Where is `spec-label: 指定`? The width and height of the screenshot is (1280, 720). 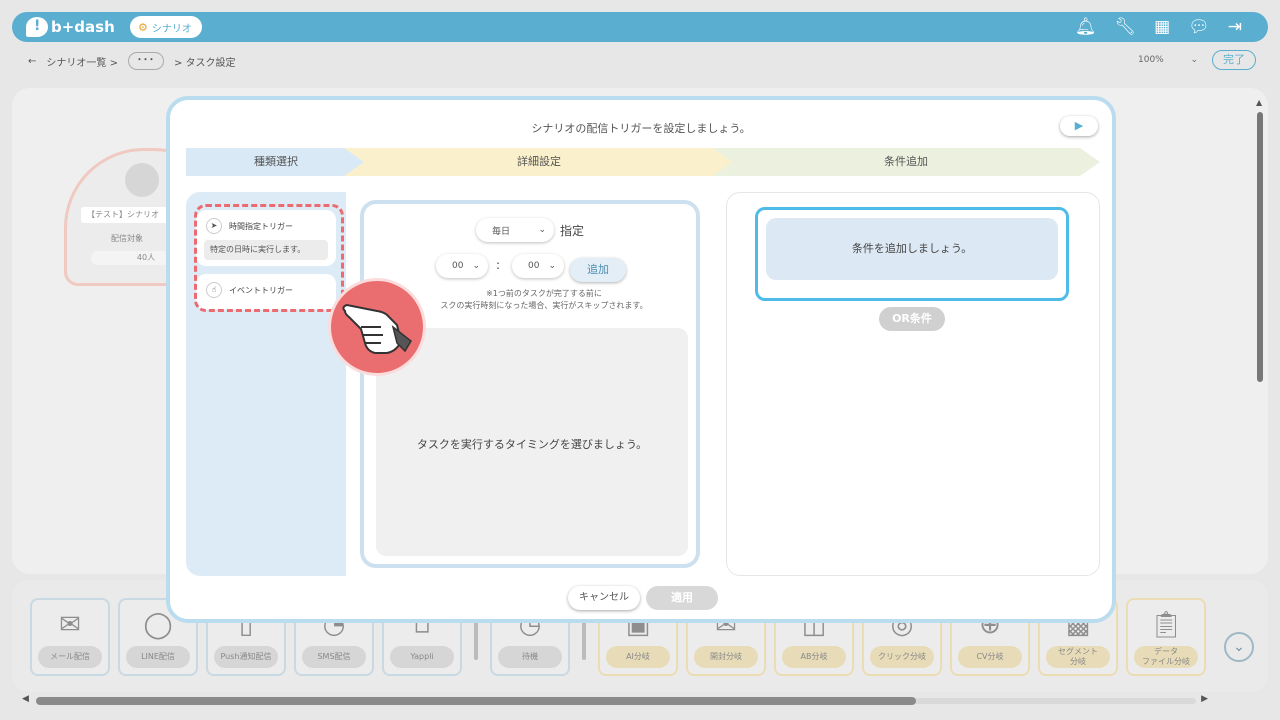
spec-label: 指定 is located at coordinates (572, 231).